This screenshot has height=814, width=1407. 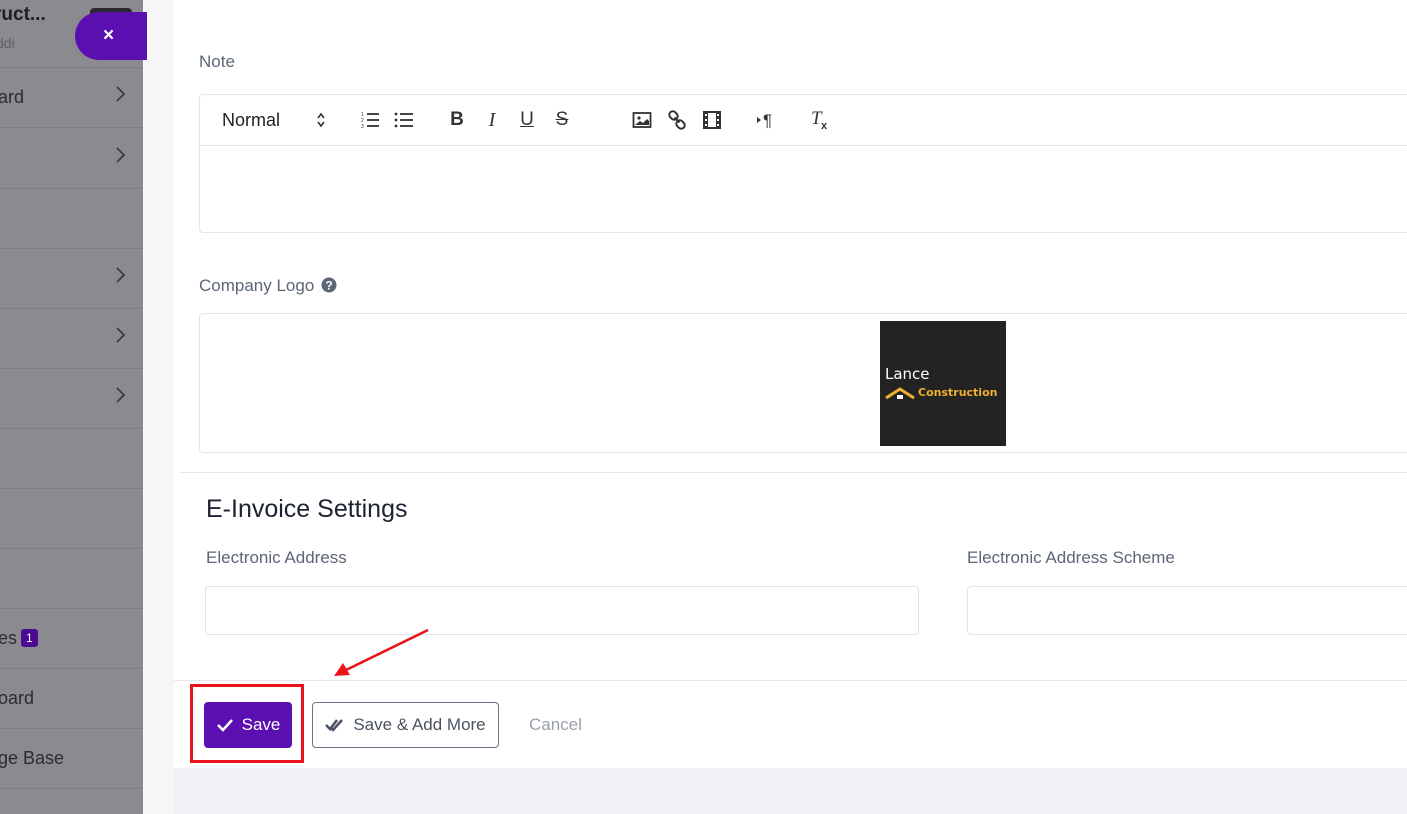 I want to click on ordered-list-icon: 123, so click(x=370, y=120).